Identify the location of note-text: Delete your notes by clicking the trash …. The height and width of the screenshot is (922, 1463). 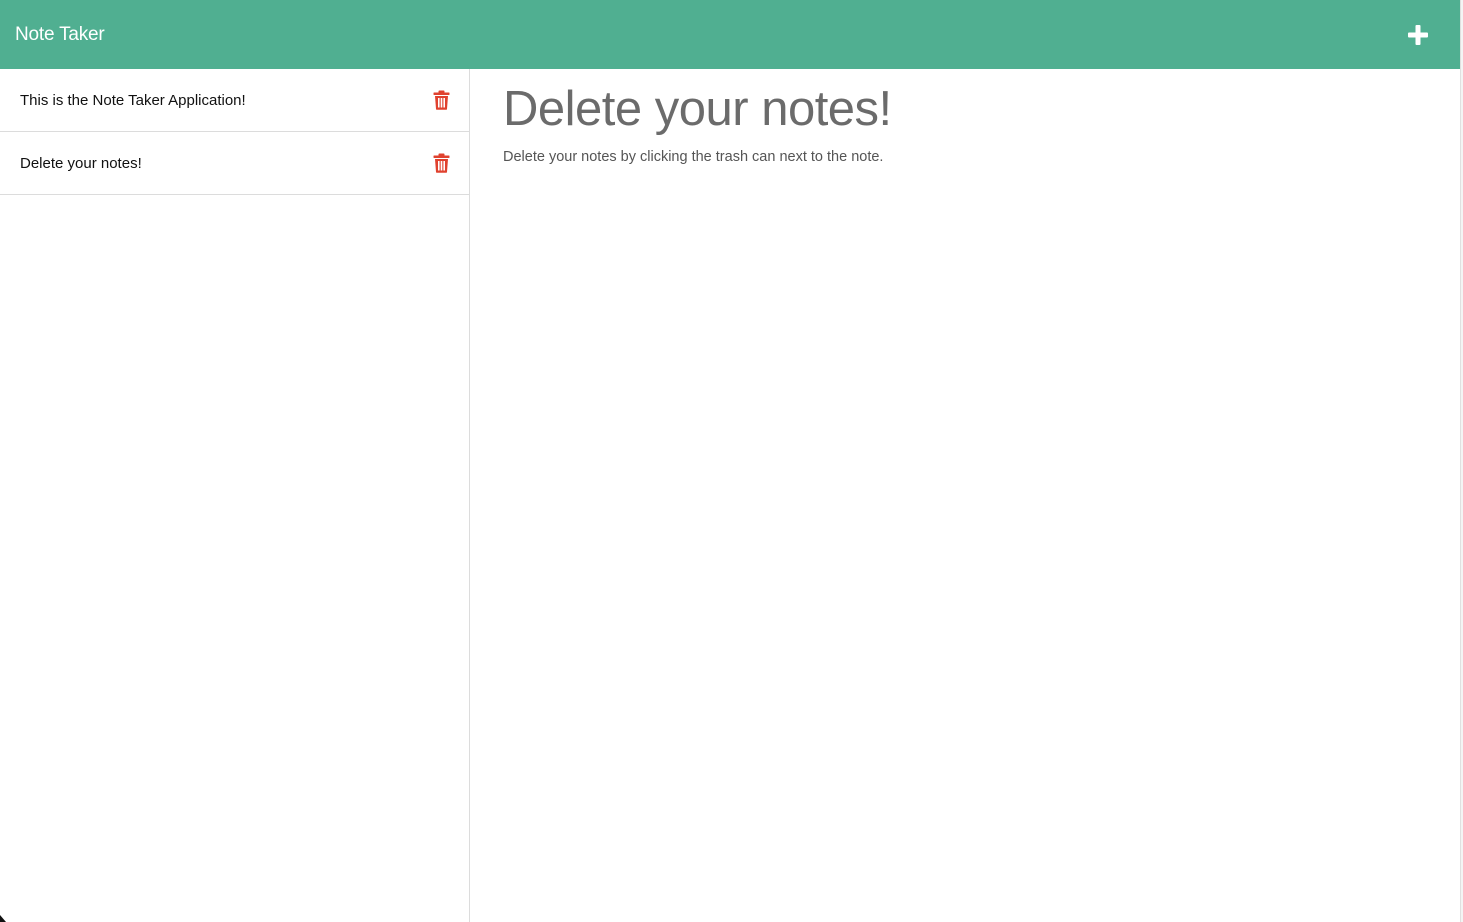
(693, 157).